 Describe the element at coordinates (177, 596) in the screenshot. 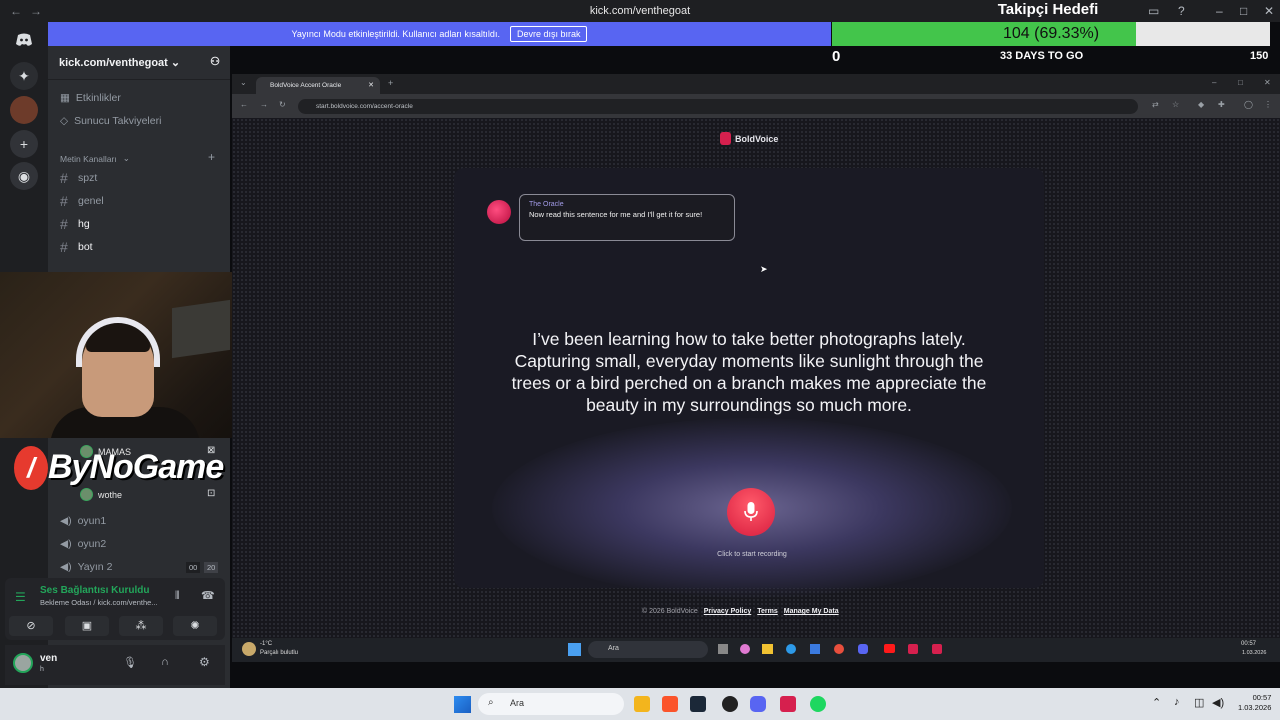

I see `noise-icon: ⫴` at that location.